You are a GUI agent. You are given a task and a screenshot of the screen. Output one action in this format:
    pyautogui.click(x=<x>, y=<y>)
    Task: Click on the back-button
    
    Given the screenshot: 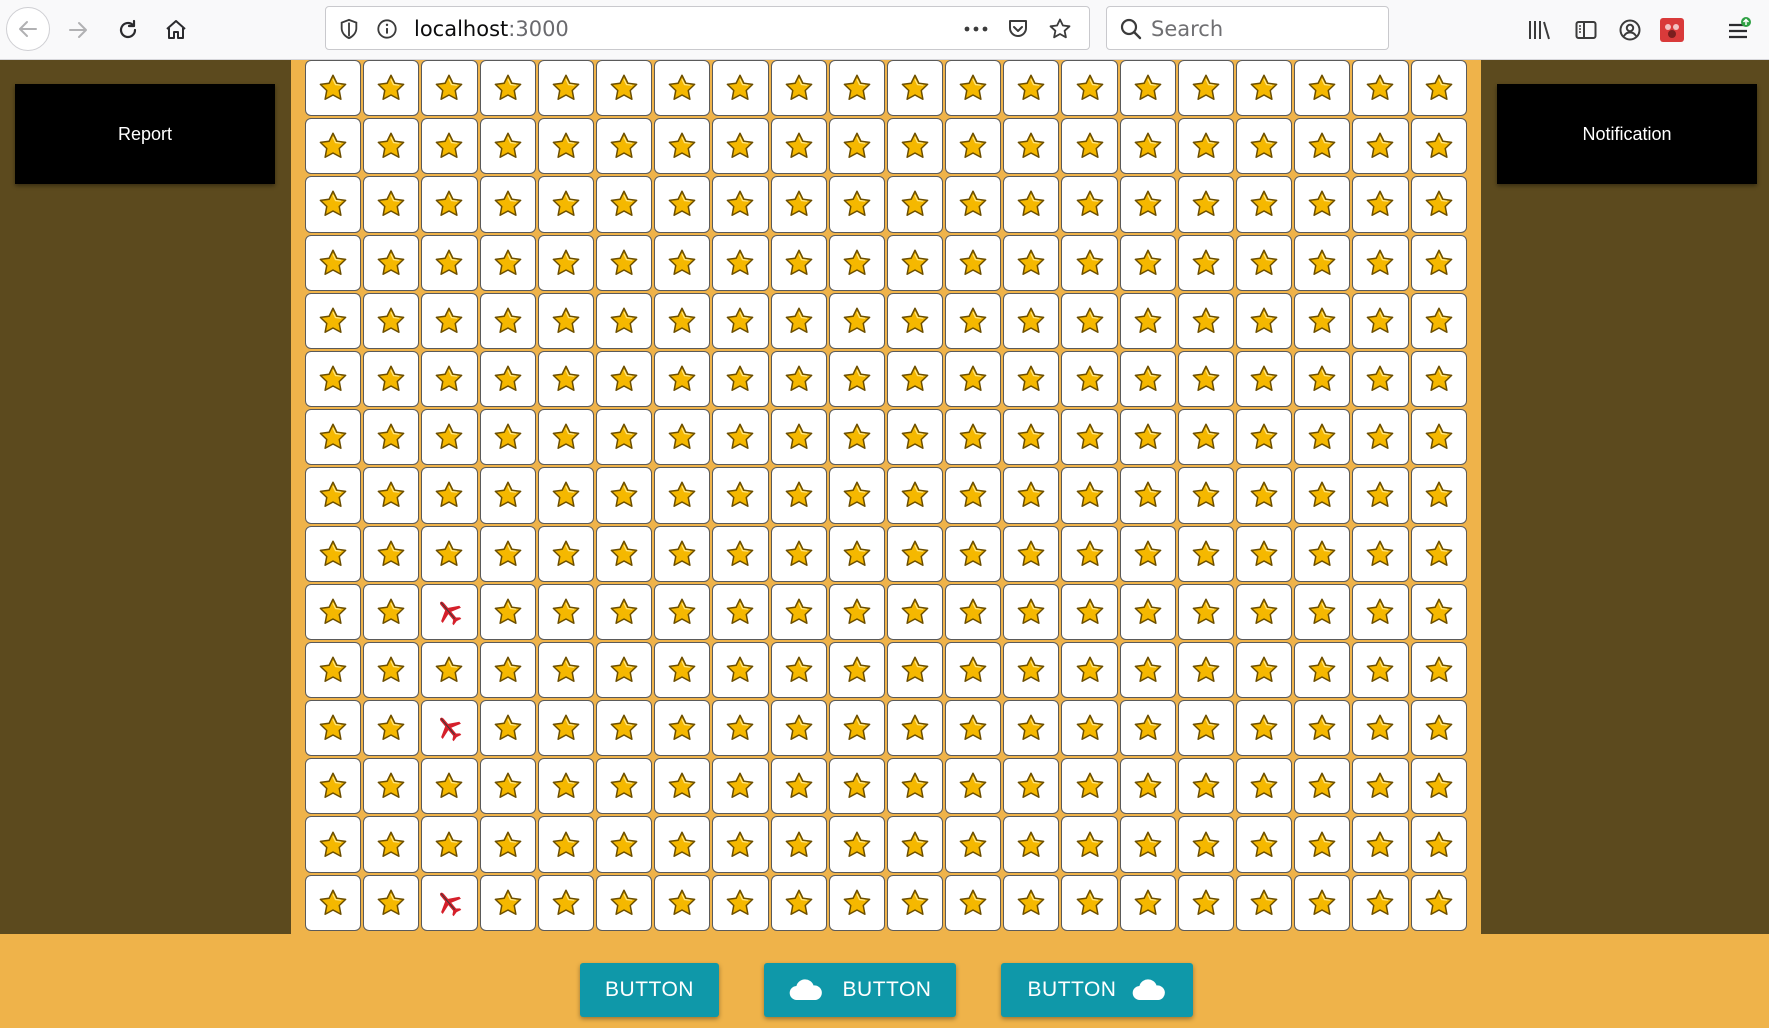 What is the action you would take?
    pyautogui.click(x=28, y=29)
    